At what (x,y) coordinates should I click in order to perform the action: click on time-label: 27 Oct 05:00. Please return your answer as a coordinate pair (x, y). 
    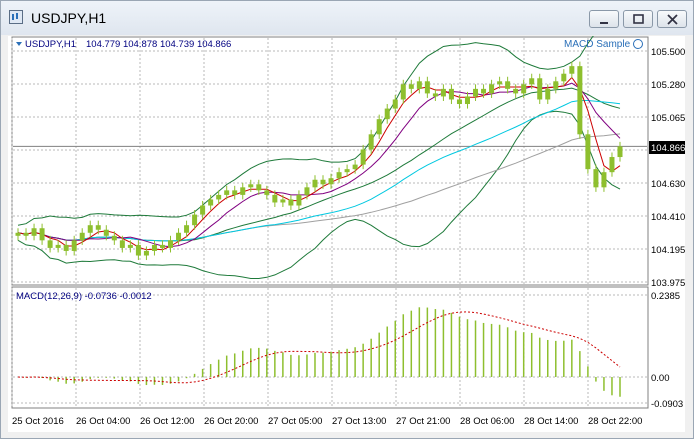
    Looking at the image, I should click on (295, 421).